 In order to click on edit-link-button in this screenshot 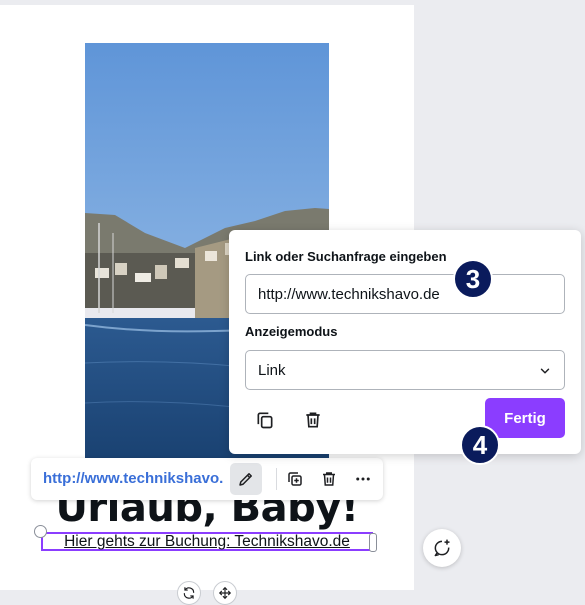, I will do `click(246, 479)`.